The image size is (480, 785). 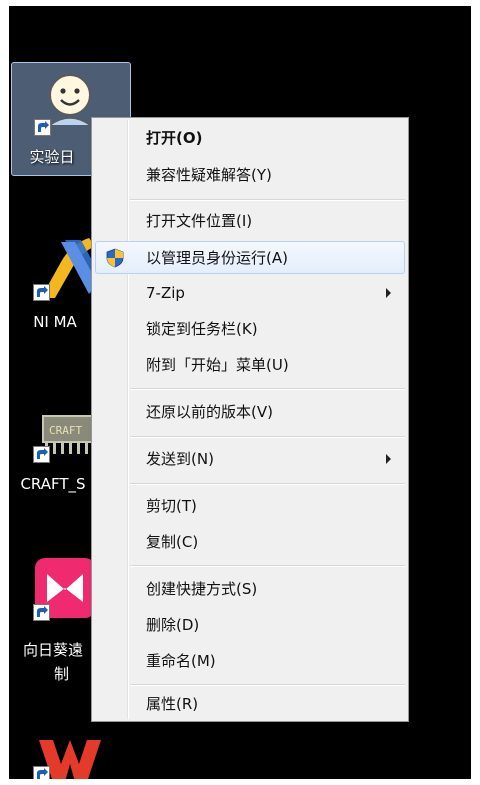 What do you see at coordinates (174, 138) in the screenshot?
I see `menu-item-label: 打开(O)` at bounding box center [174, 138].